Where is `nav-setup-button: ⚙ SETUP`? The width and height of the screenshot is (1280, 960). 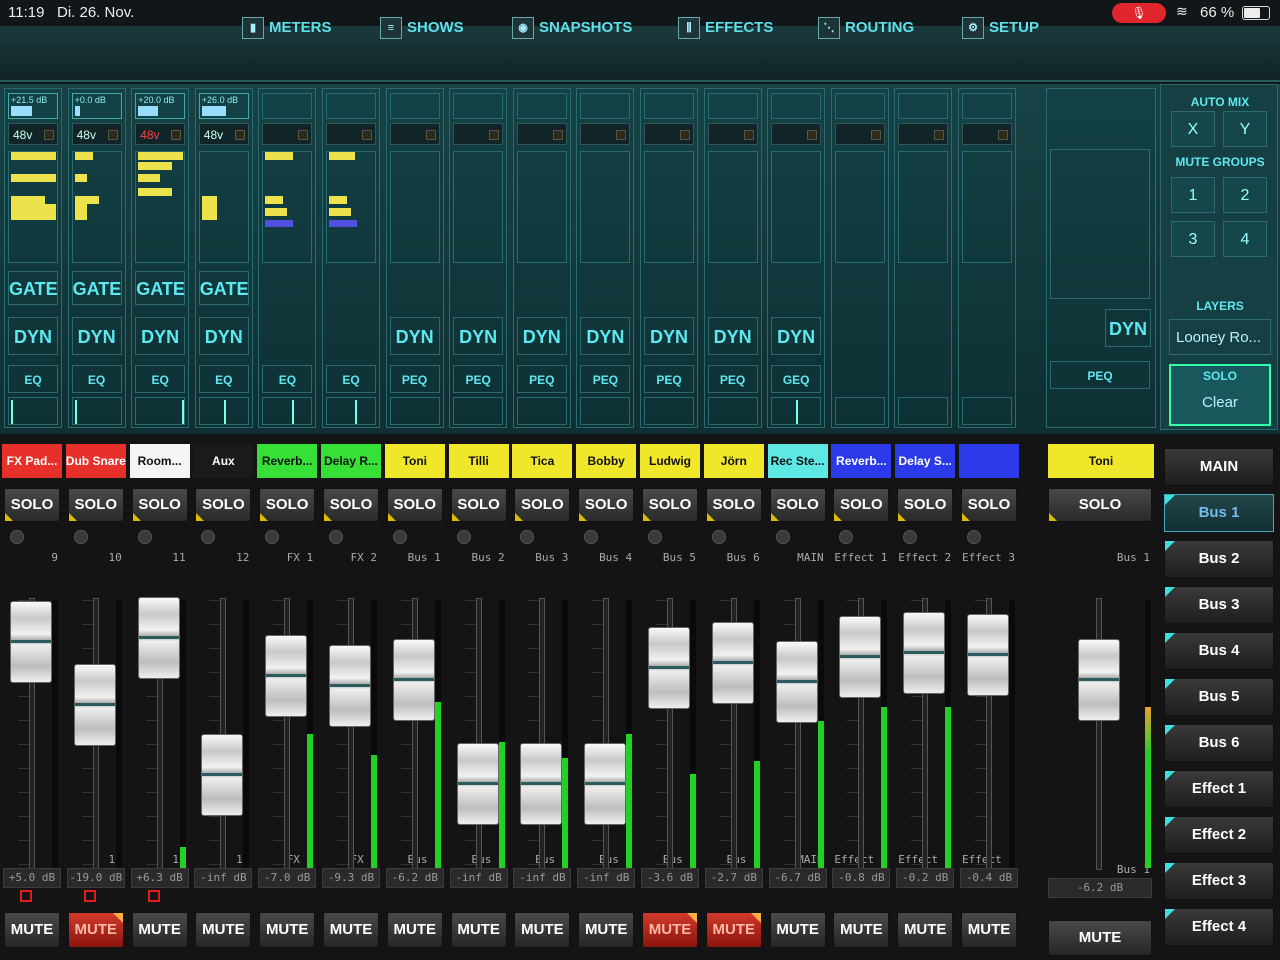 nav-setup-button: ⚙ SETUP is located at coordinates (1000, 28).